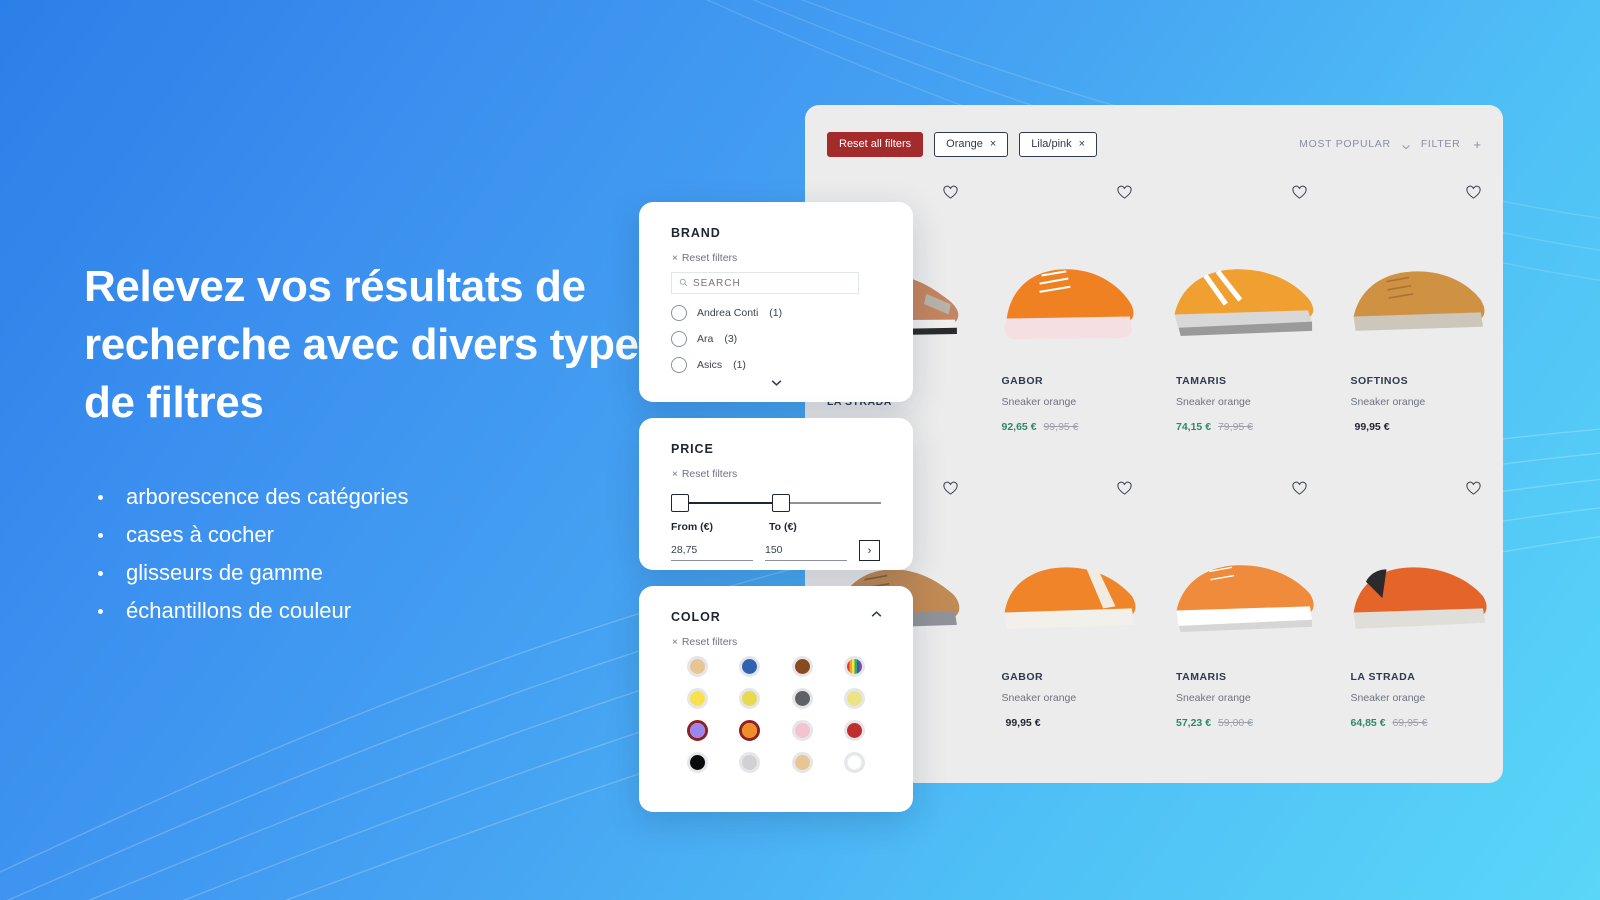  I want to click on color-swatch-beige, so click(697, 666).